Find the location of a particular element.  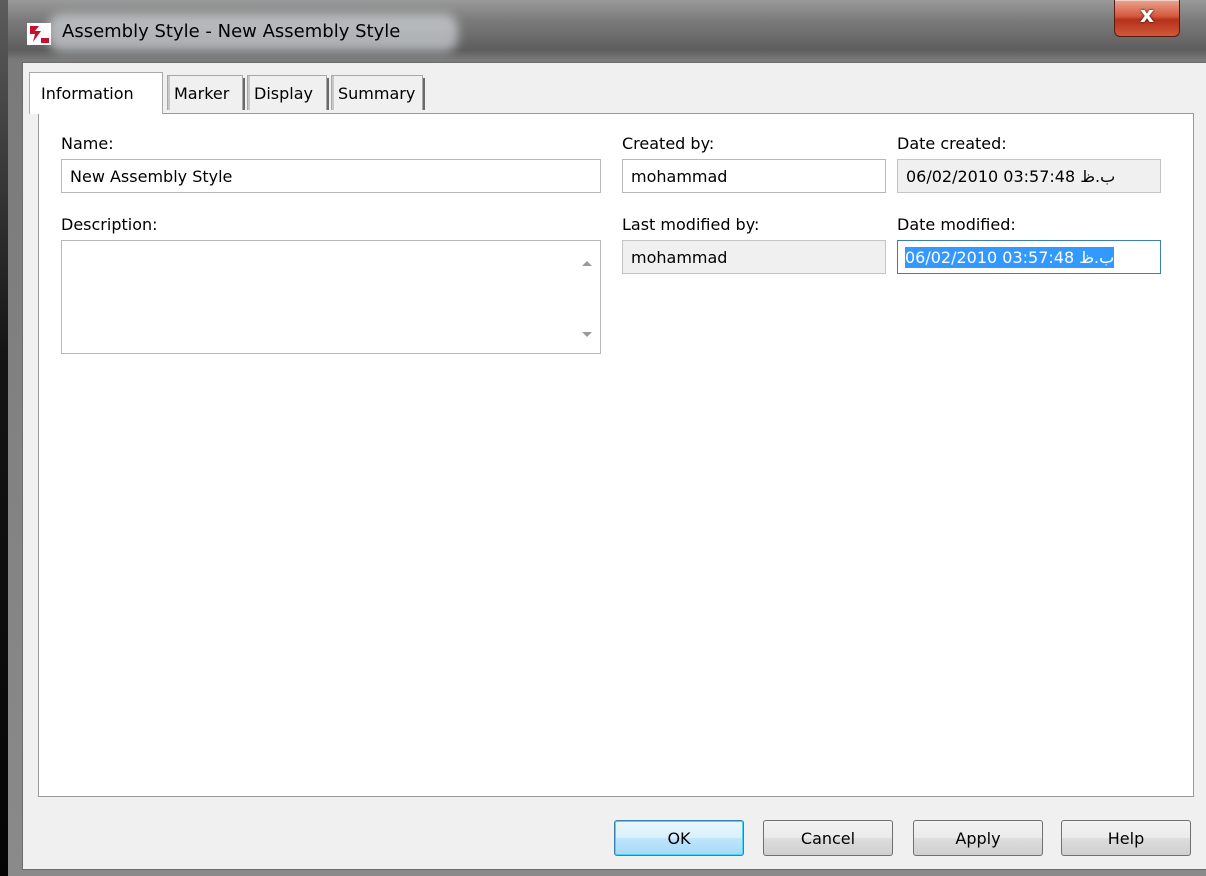

date-created-field: 06/02/2010 03:57:48 ب.ظ is located at coordinates (1029, 176).